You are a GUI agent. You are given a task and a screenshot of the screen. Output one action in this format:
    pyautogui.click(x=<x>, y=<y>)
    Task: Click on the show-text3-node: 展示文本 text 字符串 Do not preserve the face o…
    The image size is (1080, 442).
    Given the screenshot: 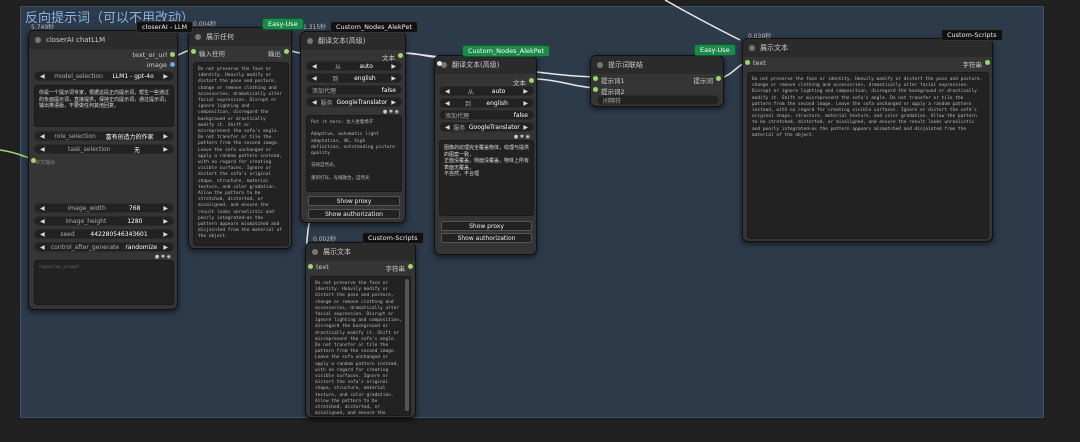 What is the action you would take?
    pyautogui.click(x=867, y=140)
    